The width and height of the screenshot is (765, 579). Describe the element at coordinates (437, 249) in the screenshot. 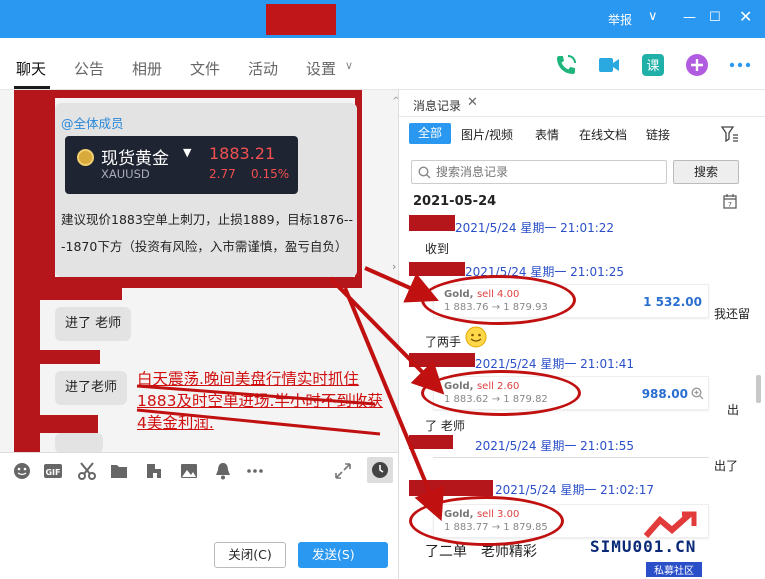

I see `message-text: 收到` at that location.